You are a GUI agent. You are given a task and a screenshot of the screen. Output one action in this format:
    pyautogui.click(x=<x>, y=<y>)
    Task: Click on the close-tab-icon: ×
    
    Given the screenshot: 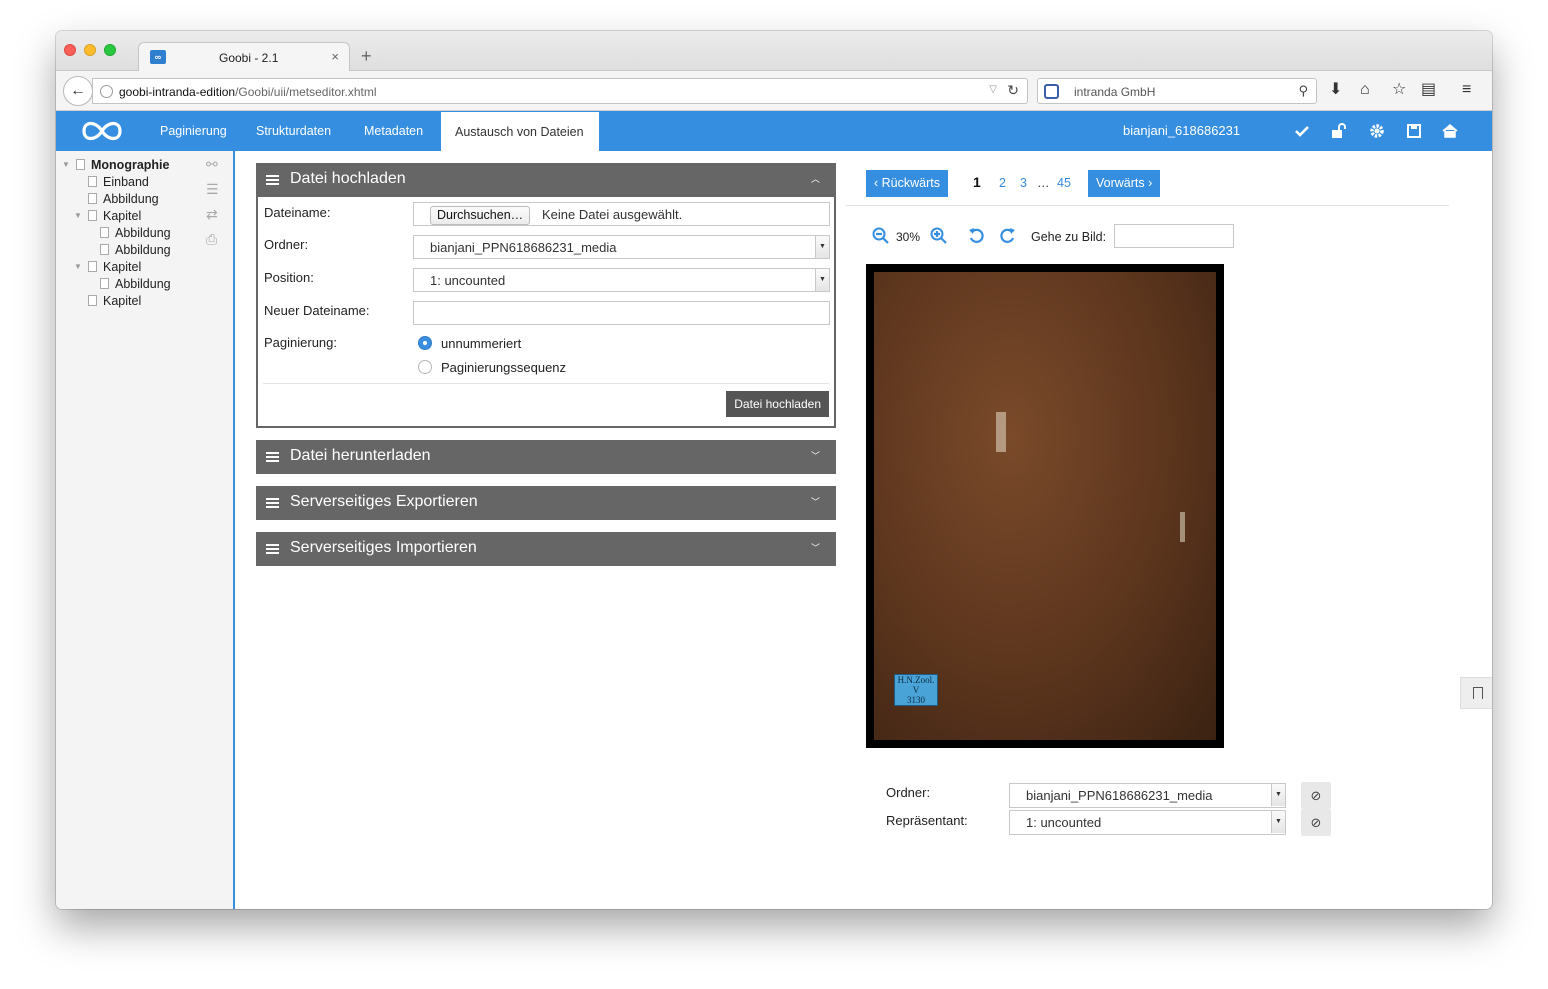 What is the action you would take?
    pyautogui.click(x=335, y=56)
    